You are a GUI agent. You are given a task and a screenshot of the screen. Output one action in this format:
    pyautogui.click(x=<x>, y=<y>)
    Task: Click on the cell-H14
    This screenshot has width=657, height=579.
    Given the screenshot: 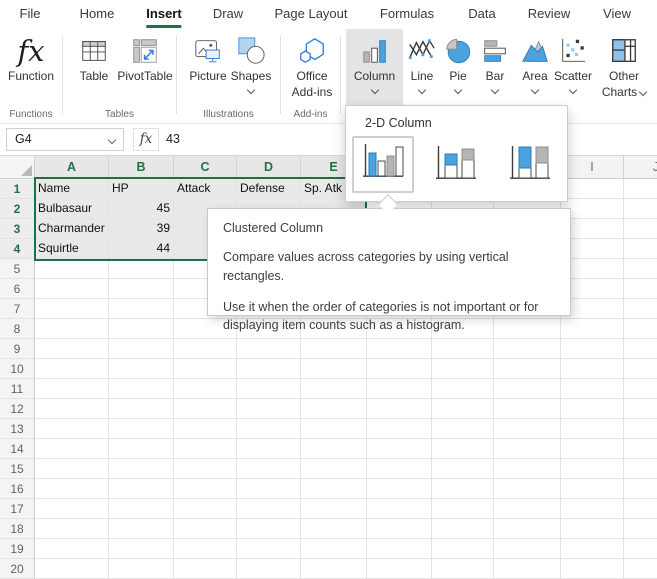 What is the action you would take?
    pyautogui.click(x=527, y=449)
    